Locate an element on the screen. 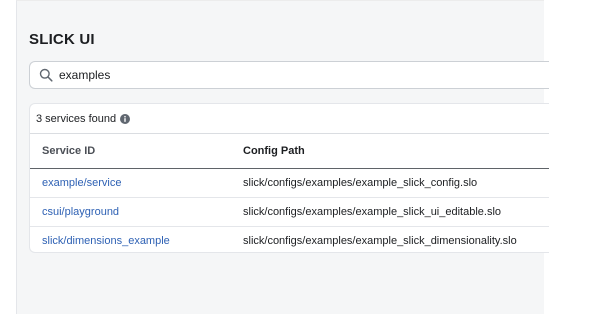 This screenshot has height=314, width=592. search-box is located at coordinates (289, 75).